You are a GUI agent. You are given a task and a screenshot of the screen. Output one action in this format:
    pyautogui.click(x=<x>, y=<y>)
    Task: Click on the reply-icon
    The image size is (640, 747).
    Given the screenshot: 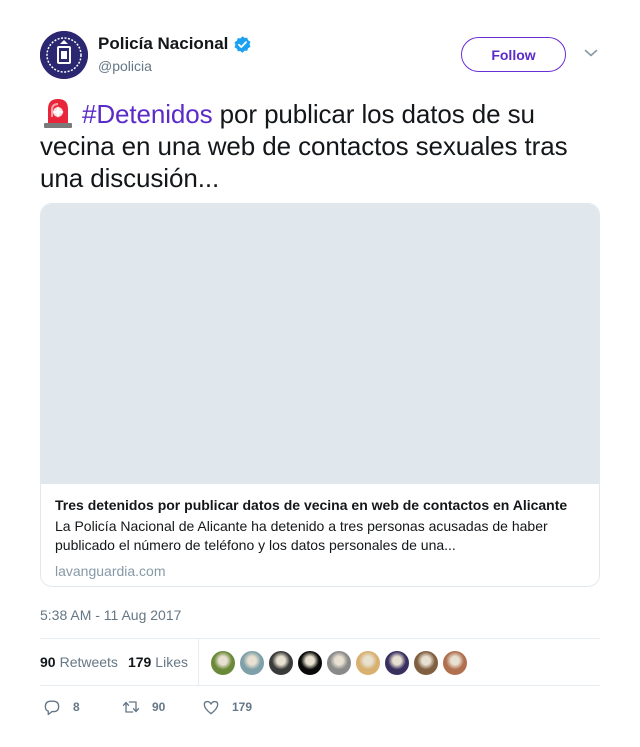 What is the action you would take?
    pyautogui.click(x=52, y=708)
    